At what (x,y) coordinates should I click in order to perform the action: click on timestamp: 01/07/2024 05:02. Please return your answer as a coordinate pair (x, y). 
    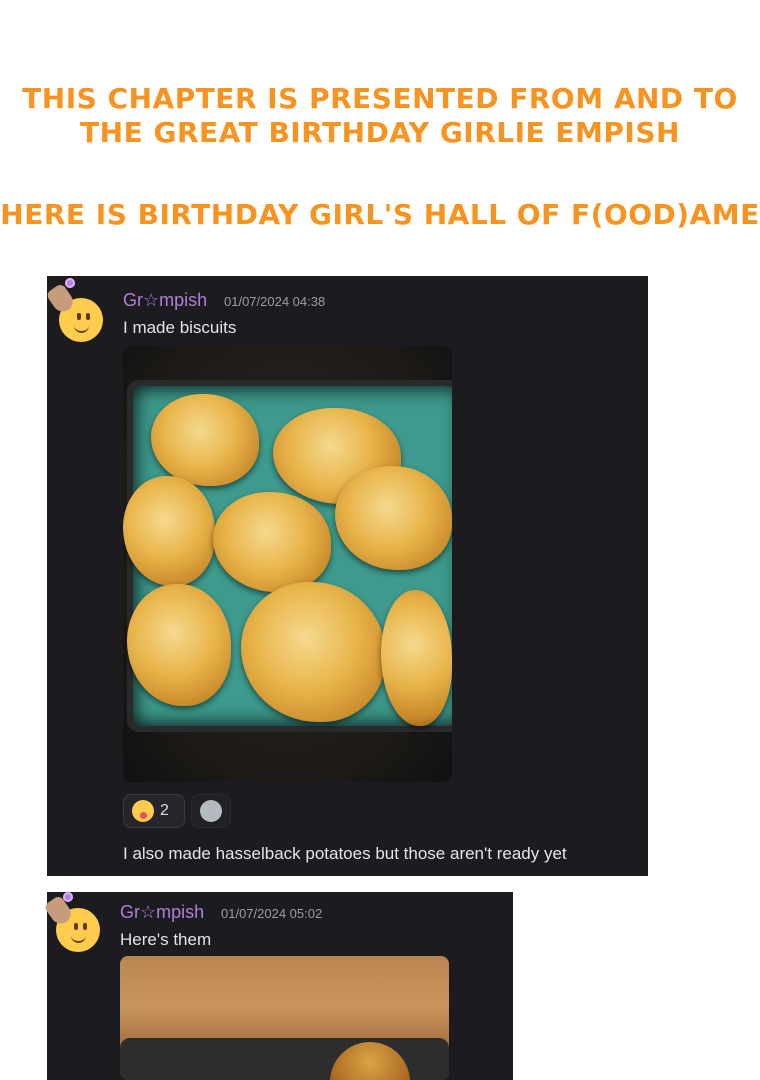
    Looking at the image, I should click on (272, 913).